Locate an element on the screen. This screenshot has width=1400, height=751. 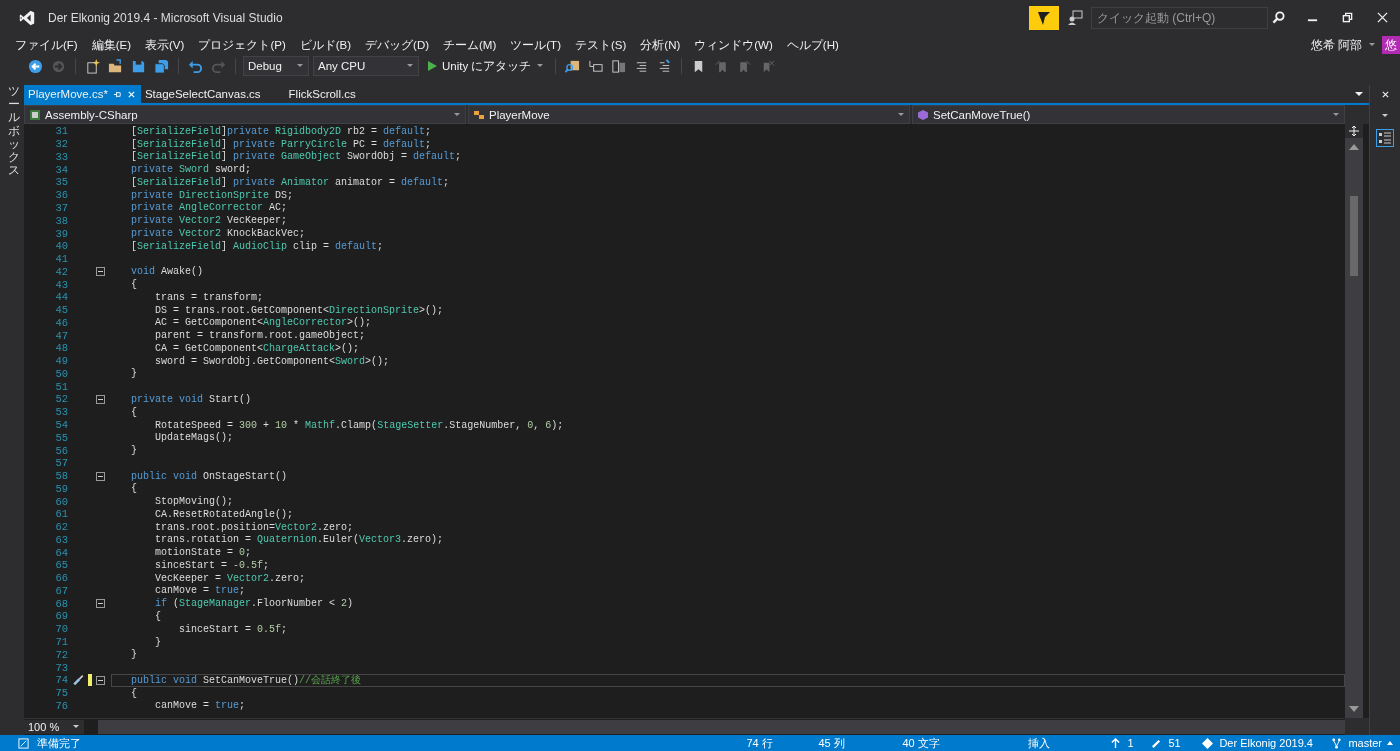
scroll-down-icon is located at coordinates (1354, 709).